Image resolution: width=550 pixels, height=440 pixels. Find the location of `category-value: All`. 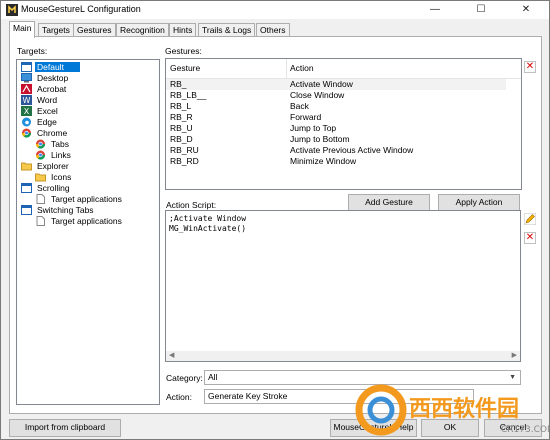

category-value: All is located at coordinates (213, 377).